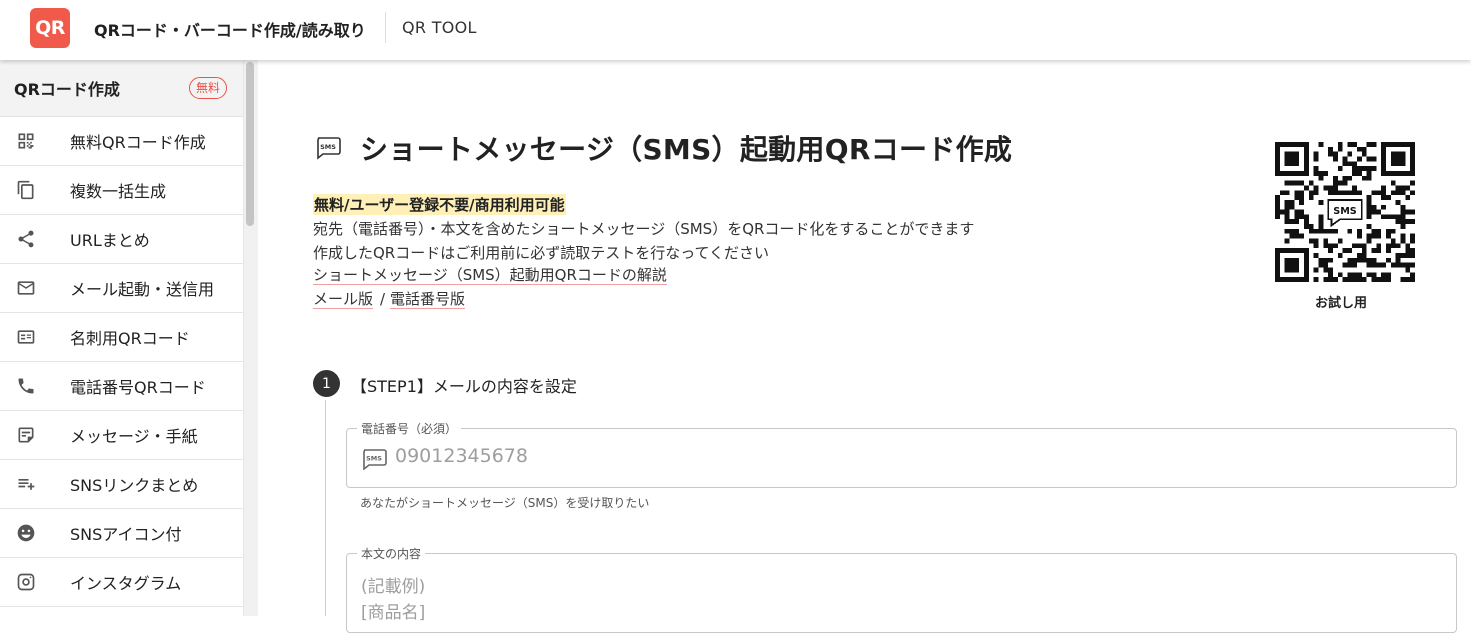 The height and width of the screenshot is (633, 1471). Describe the element at coordinates (439, 27) in the screenshot. I see `site-subtitle: QR TOOL` at that location.